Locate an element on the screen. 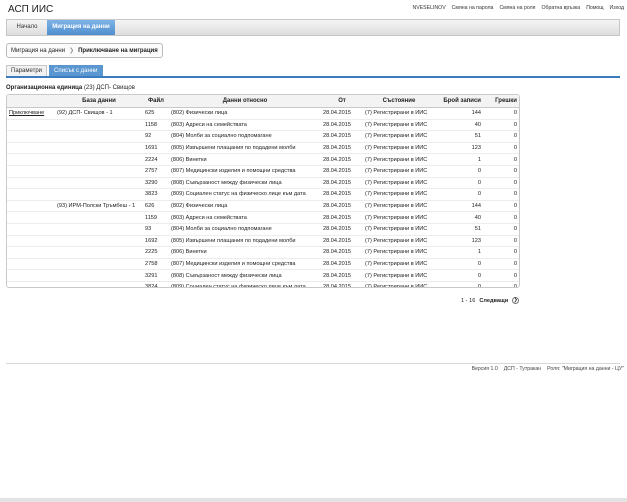  cell-file: 3824 is located at coordinates (156, 284).